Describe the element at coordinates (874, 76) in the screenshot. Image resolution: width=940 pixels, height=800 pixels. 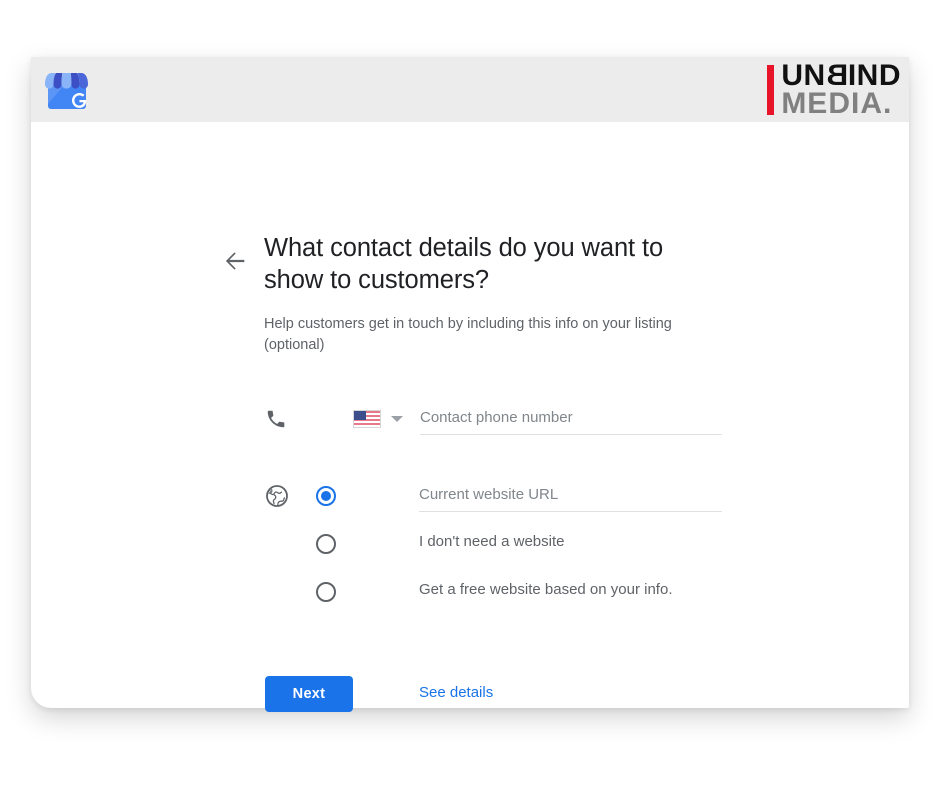
I see `logo-ind: IND` at that location.